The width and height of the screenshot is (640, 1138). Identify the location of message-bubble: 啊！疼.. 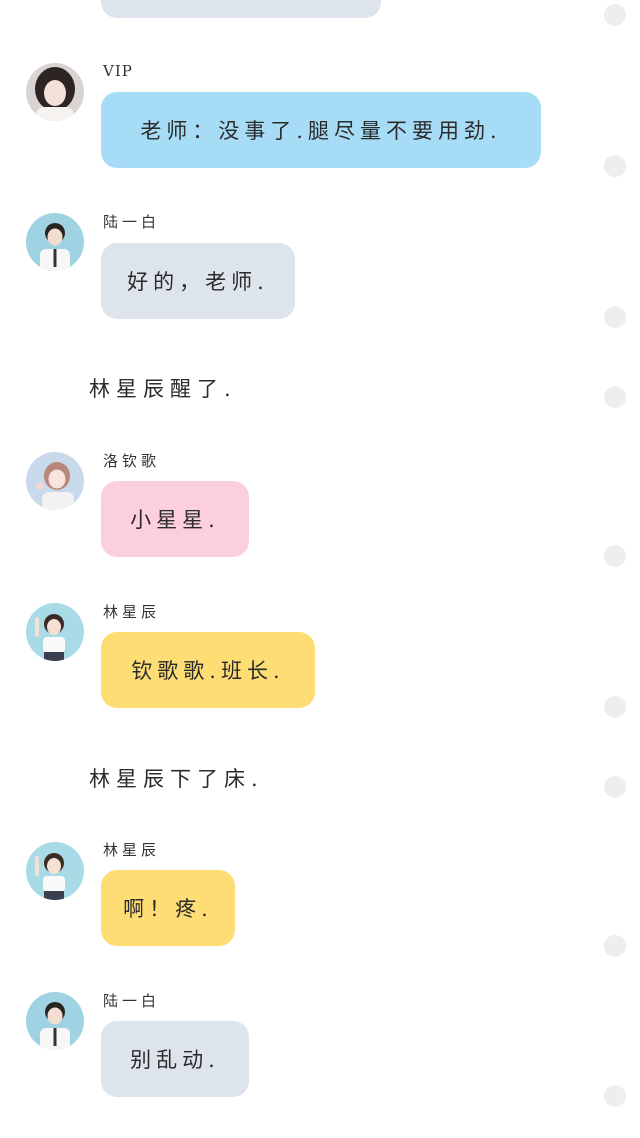
(168, 908).